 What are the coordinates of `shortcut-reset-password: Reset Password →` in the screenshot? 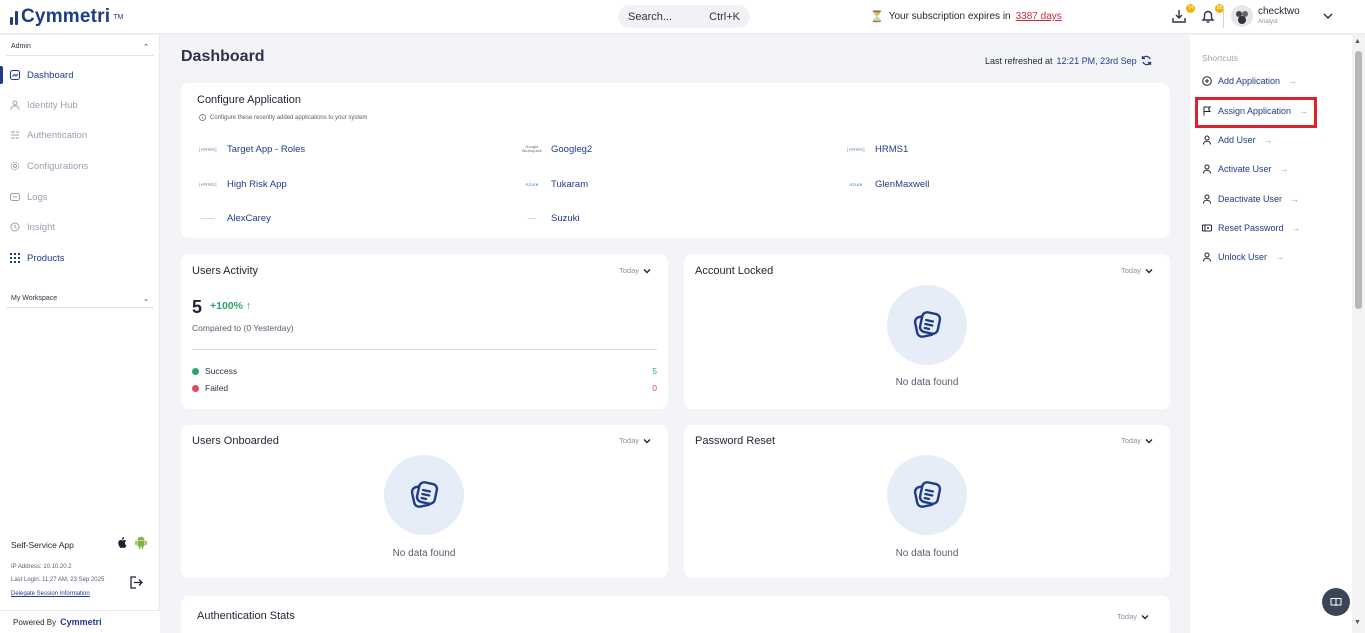 It's located at (1251, 228).